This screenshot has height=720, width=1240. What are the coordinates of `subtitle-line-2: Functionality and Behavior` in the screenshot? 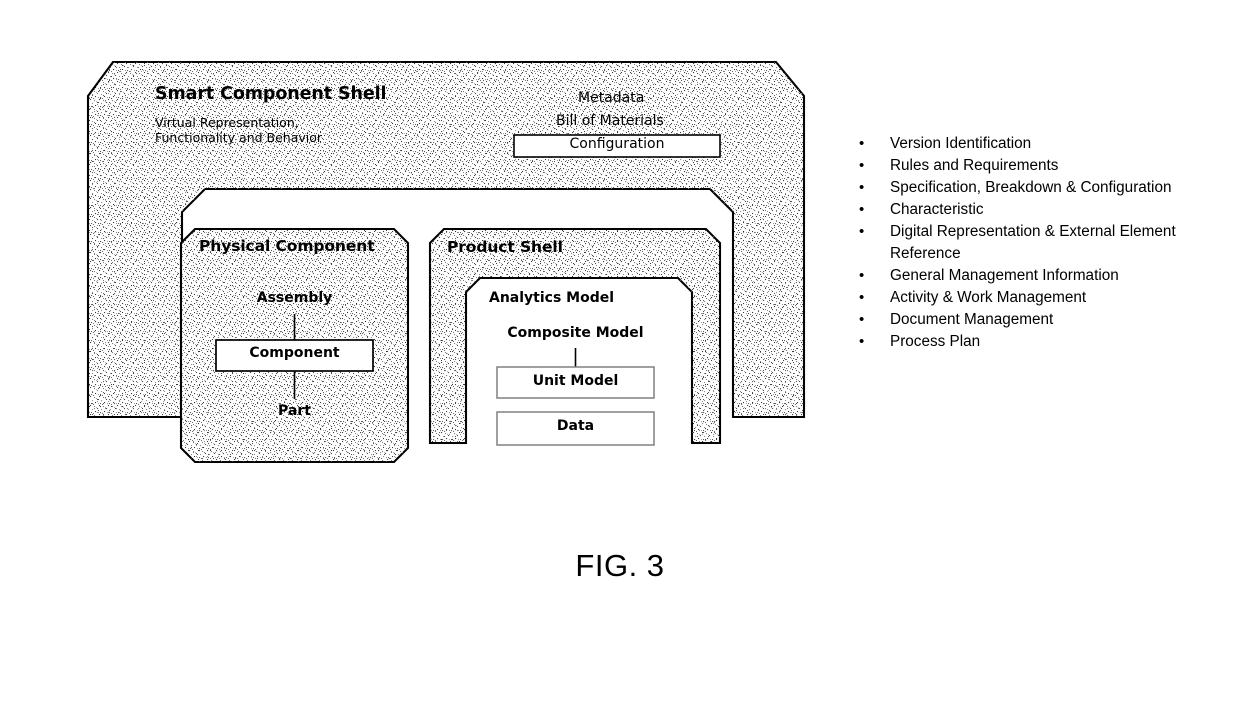 It's located at (239, 137).